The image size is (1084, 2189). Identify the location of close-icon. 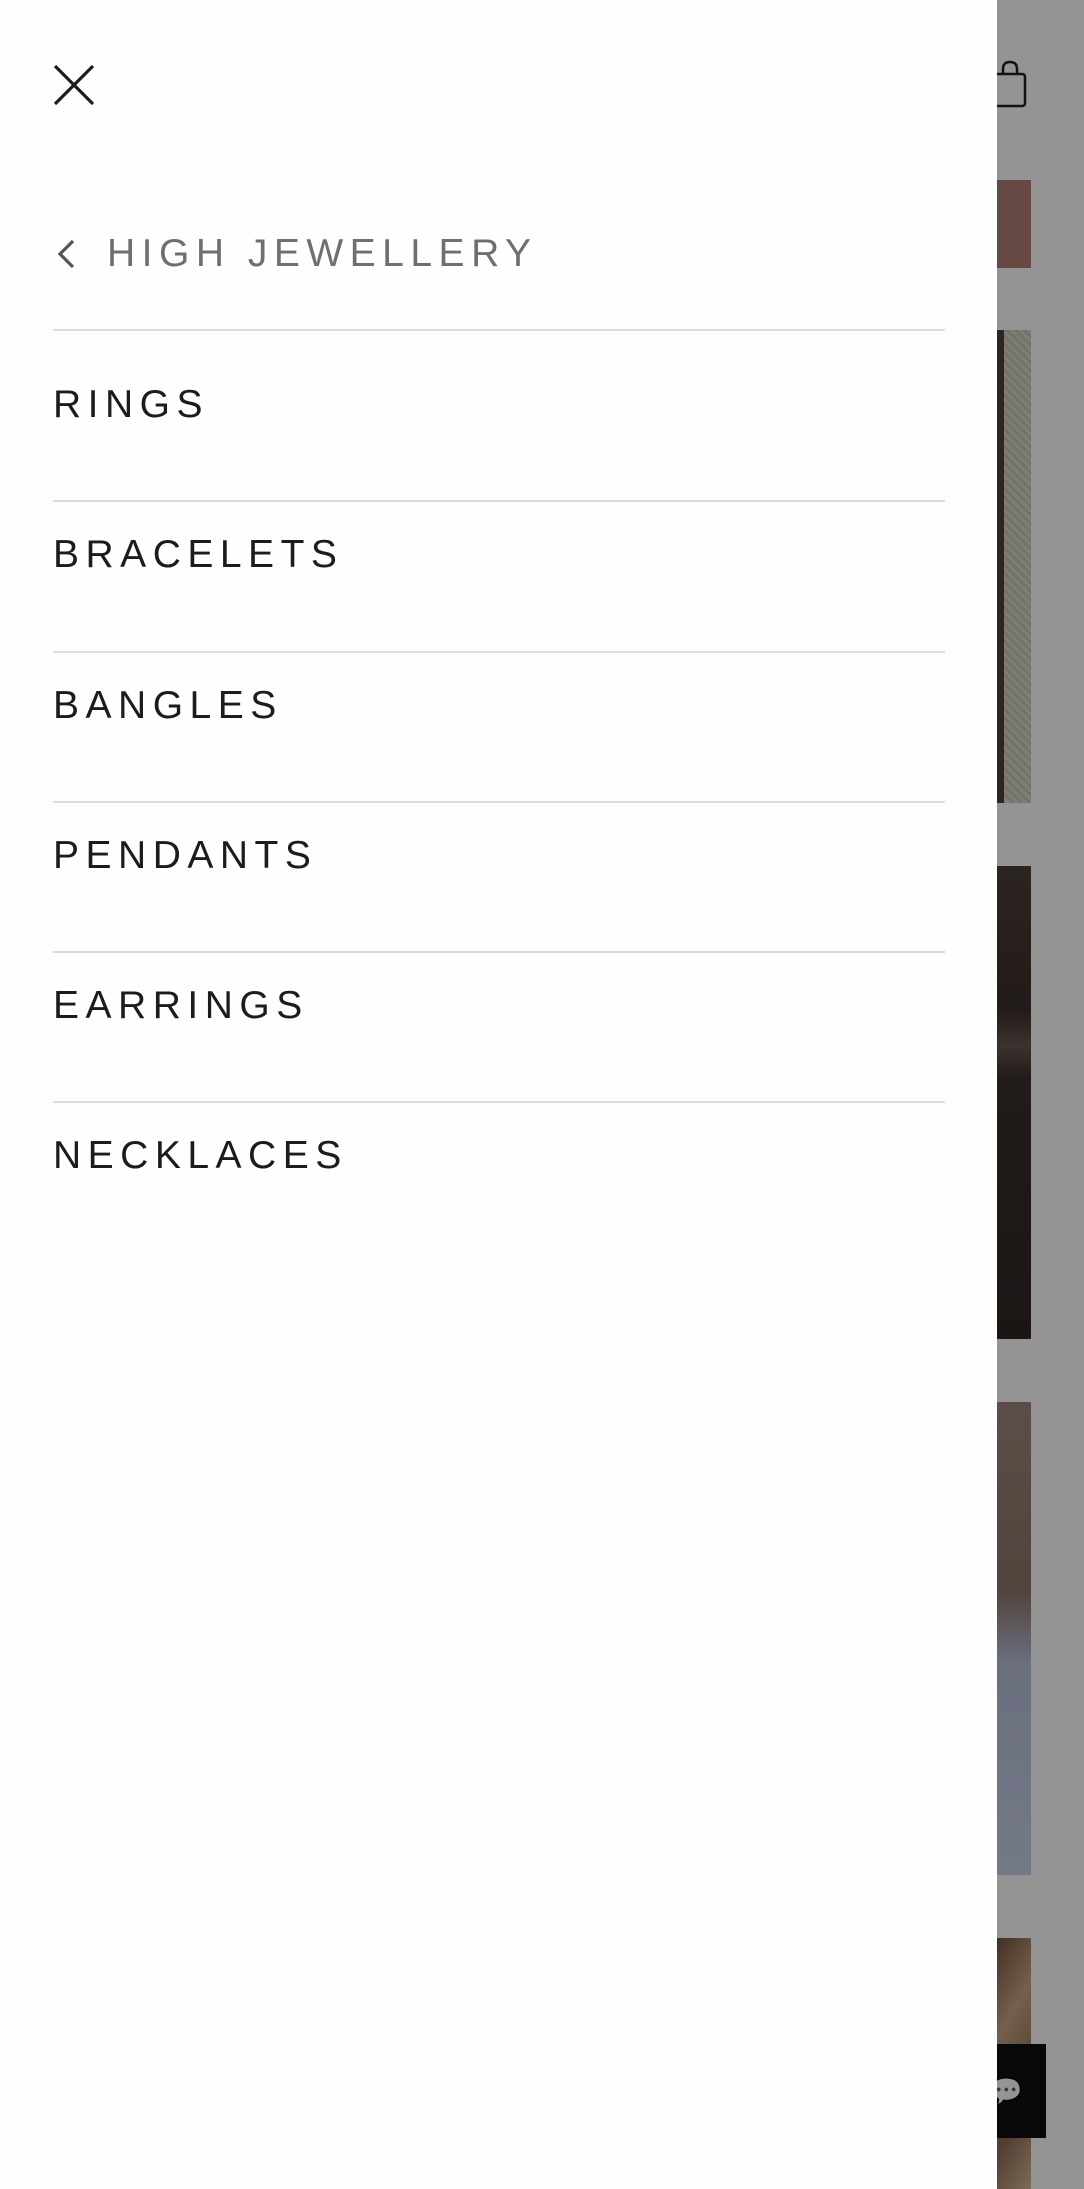
(74, 85).